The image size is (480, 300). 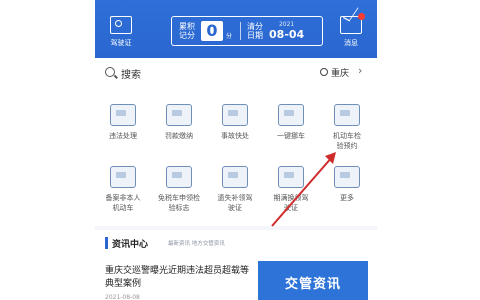 What do you see at coordinates (123, 189) in the screenshot?
I see `service-register-vehicle: 备案非本人机动车` at bounding box center [123, 189].